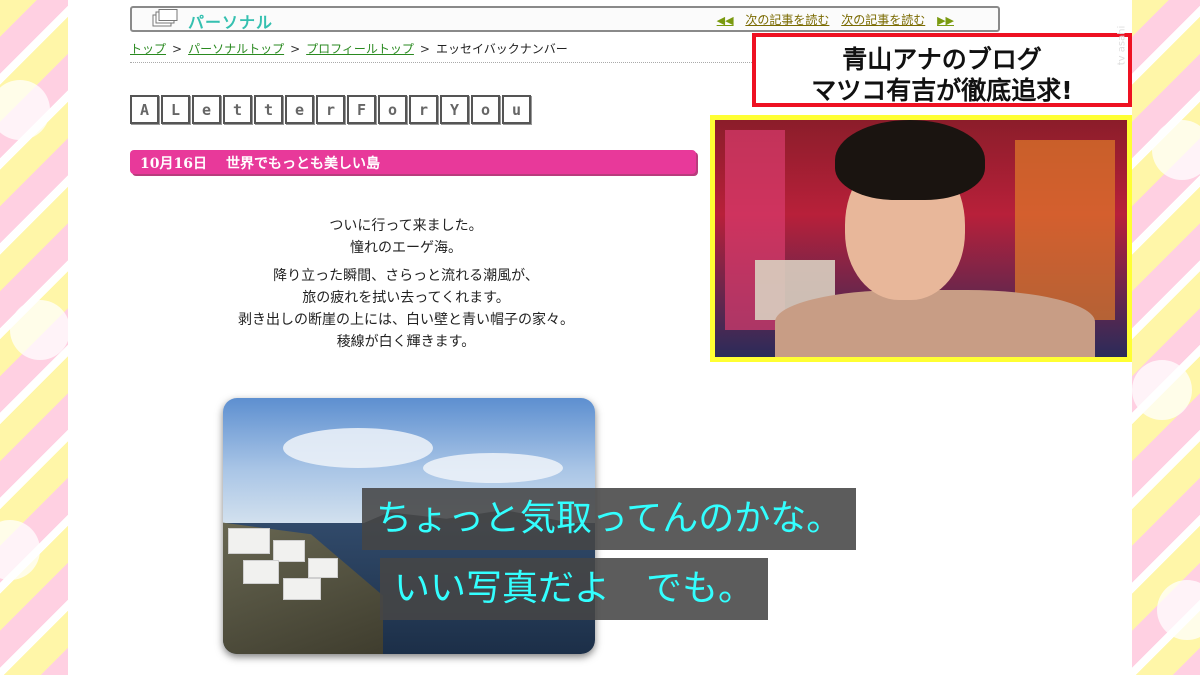  Describe the element at coordinates (231, 22) in the screenshot. I see `section-label: パーソナル` at that location.